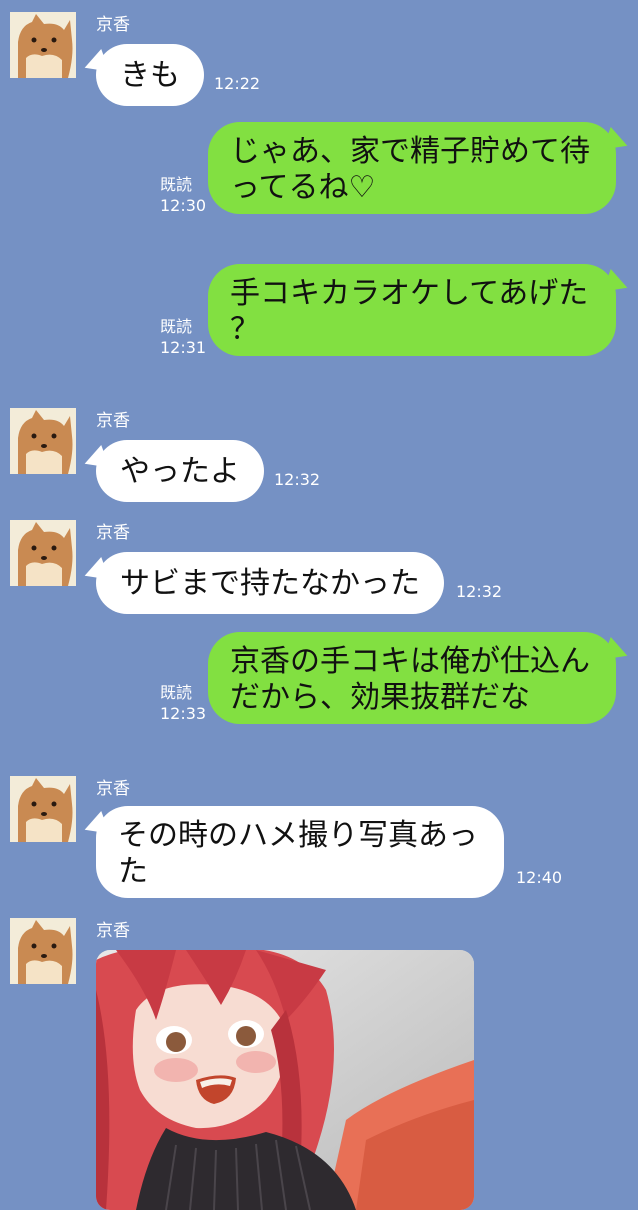 The height and width of the screenshot is (1210, 638). What do you see at coordinates (133, 871) in the screenshot?
I see `message-text-line: た` at bounding box center [133, 871].